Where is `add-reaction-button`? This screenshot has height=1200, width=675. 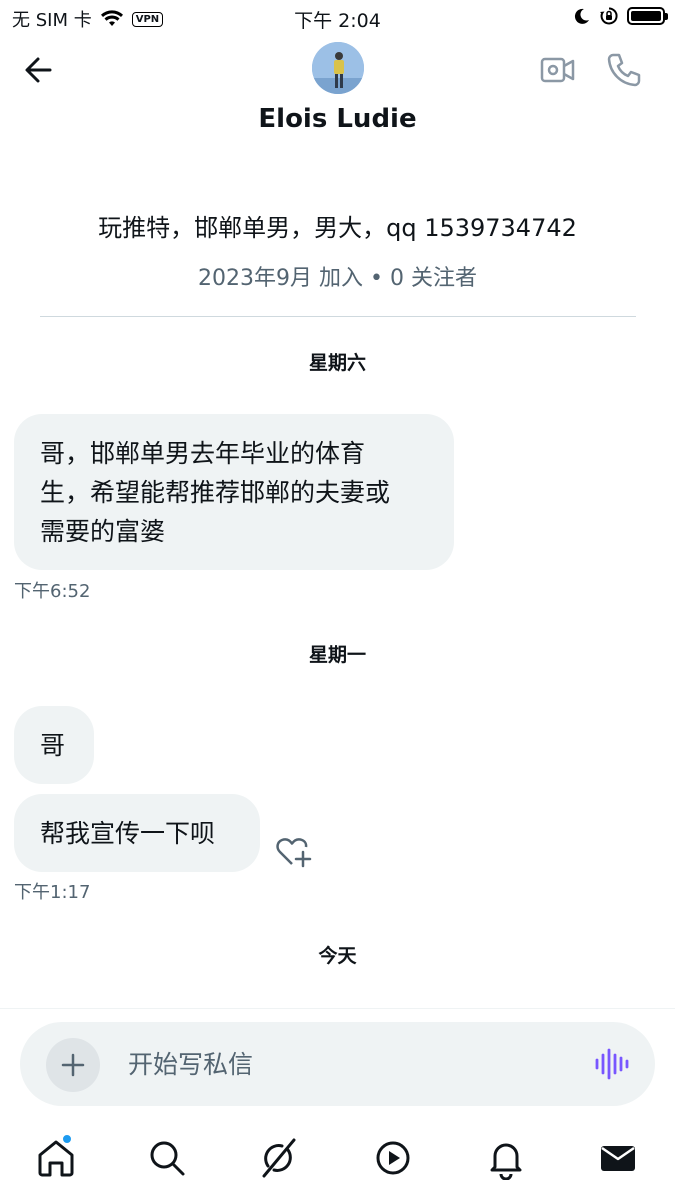 add-reaction-button is located at coordinates (294, 852).